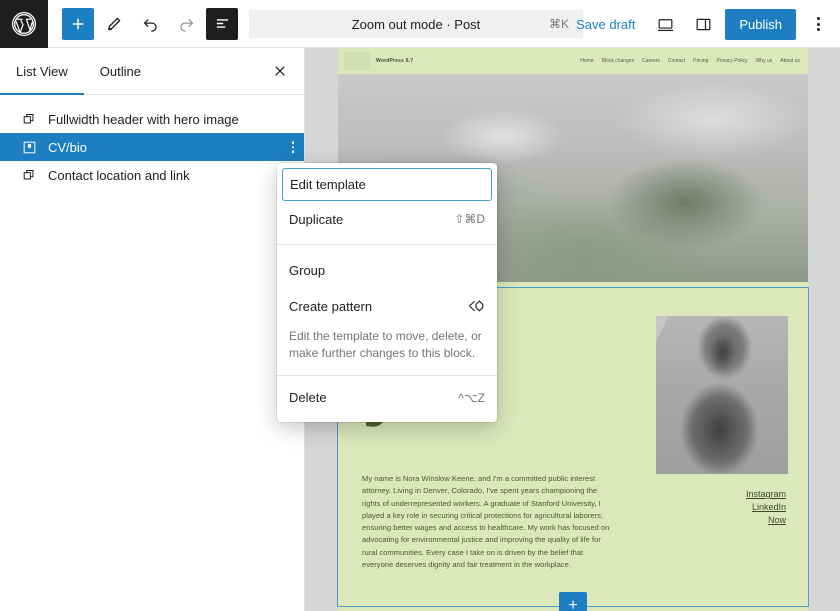 The width and height of the screenshot is (840, 611). What do you see at coordinates (605, 24) in the screenshot?
I see `save-draft-button: Save draft` at bounding box center [605, 24].